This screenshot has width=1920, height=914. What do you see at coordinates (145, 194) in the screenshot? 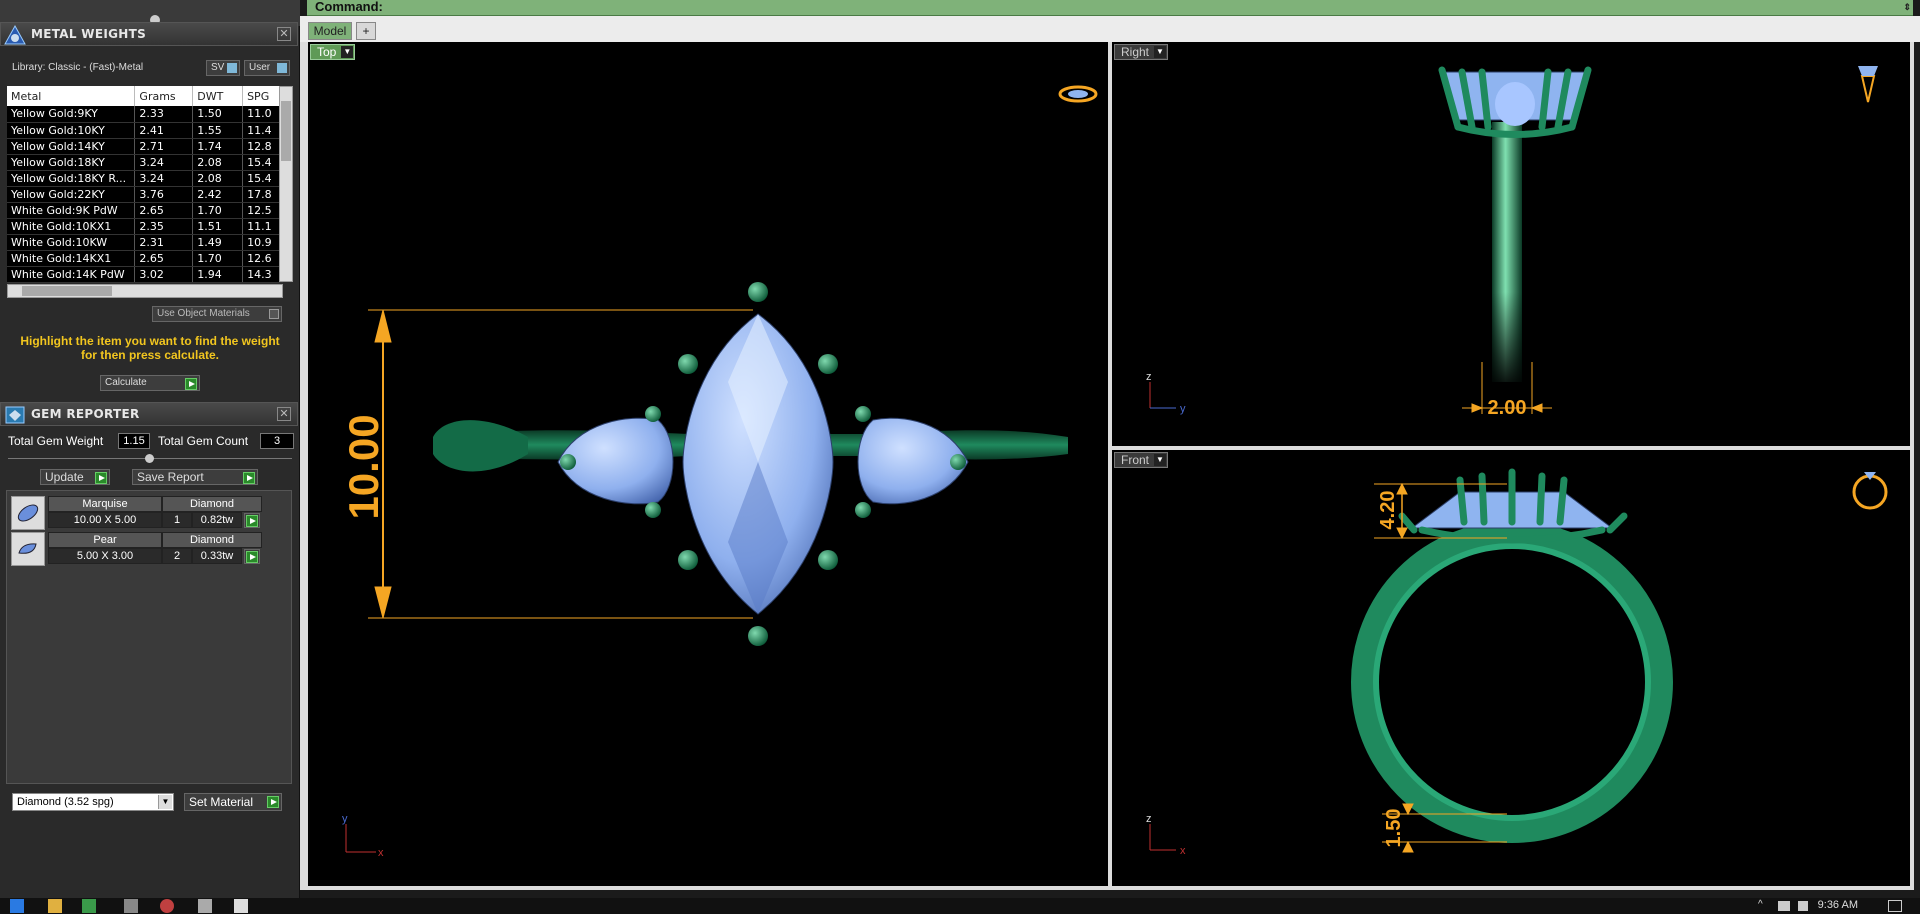
I see `table-row: Yellow Gold:22KY 3.76 2.42 17.8` at bounding box center [145, 194].